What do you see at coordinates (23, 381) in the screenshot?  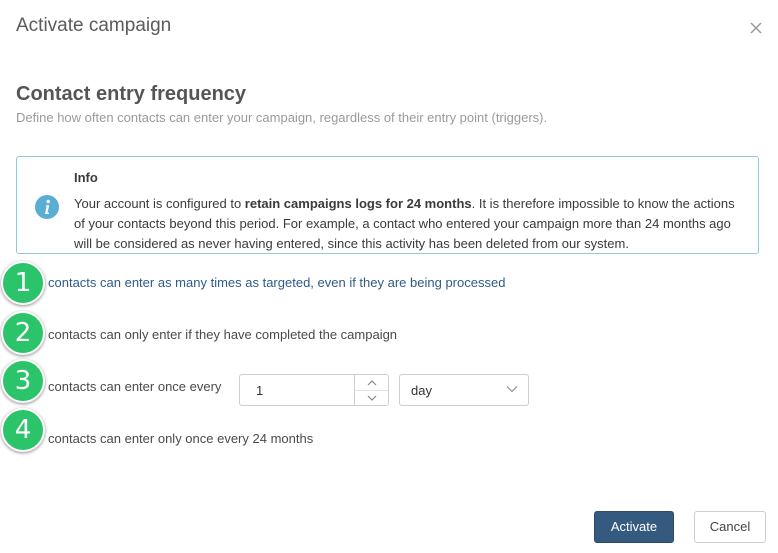 I see `option-badge-3: 3` at bounding box center [23, 381].